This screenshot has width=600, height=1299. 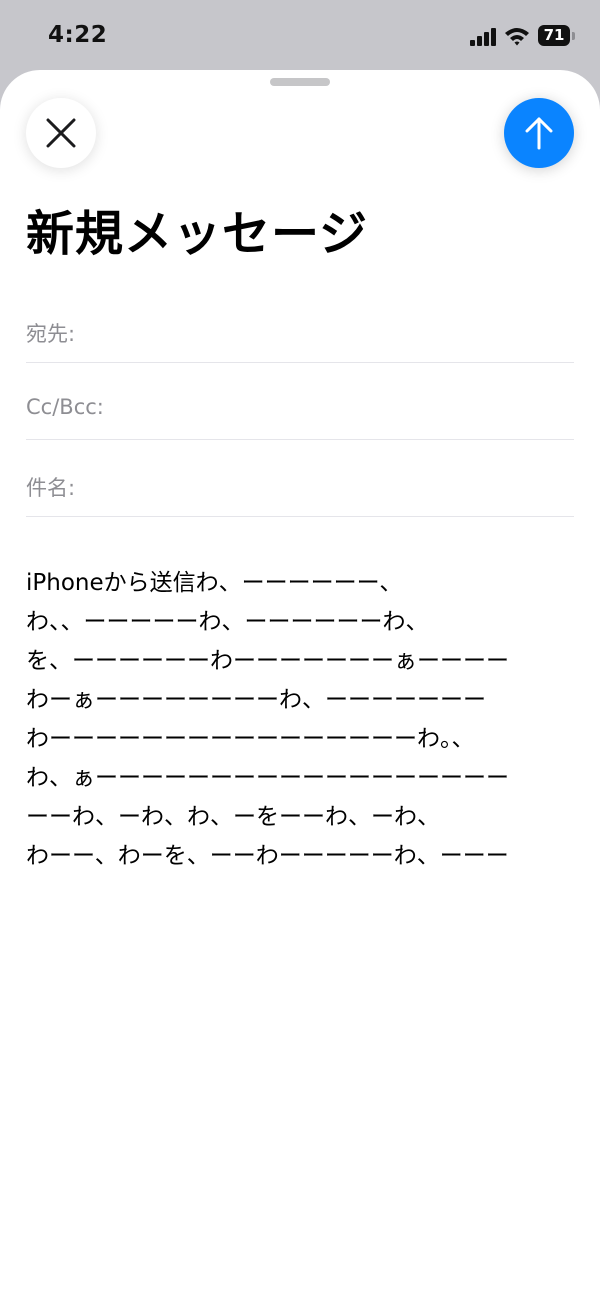 What do you see at coordinates (51, 334) in the screenshot?
I see `to-label: 宛先:` at bounding box center [51, 334].